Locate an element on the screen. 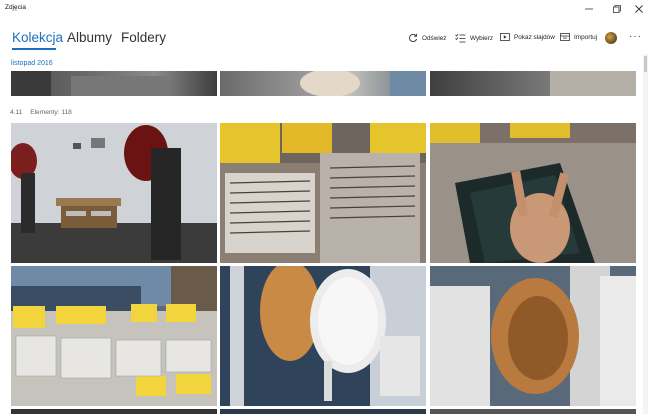  tab-foldery: Foldery is located at coordinates (143, 37).